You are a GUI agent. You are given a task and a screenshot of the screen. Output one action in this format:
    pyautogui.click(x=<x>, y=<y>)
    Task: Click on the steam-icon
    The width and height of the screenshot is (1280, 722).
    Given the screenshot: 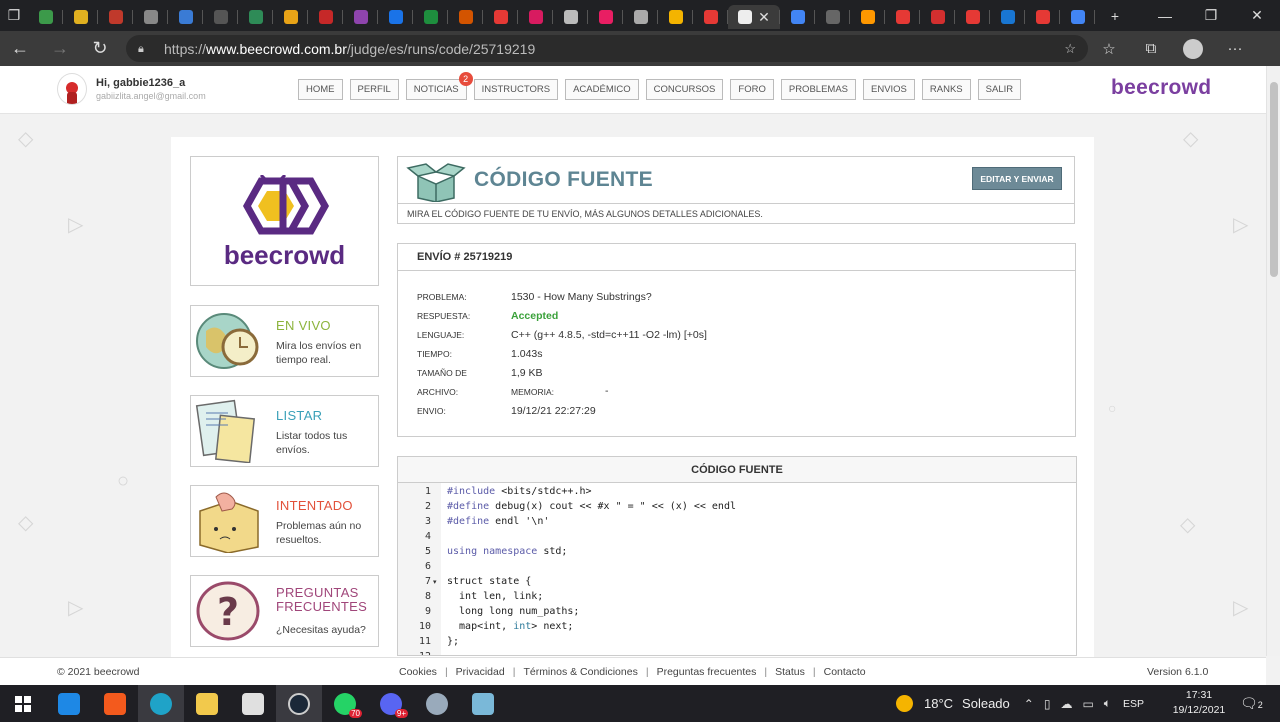 What is the action you would take?
    pyautogui.click(x=299, y=703)
    